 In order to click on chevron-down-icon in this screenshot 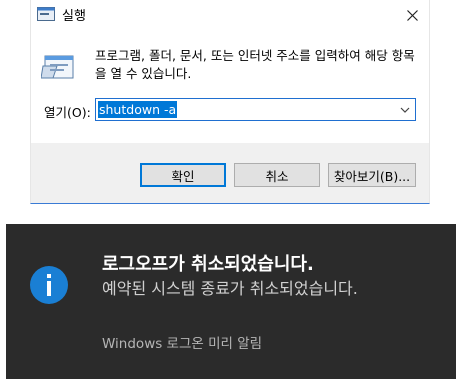, I will do `click(405, 110)`.